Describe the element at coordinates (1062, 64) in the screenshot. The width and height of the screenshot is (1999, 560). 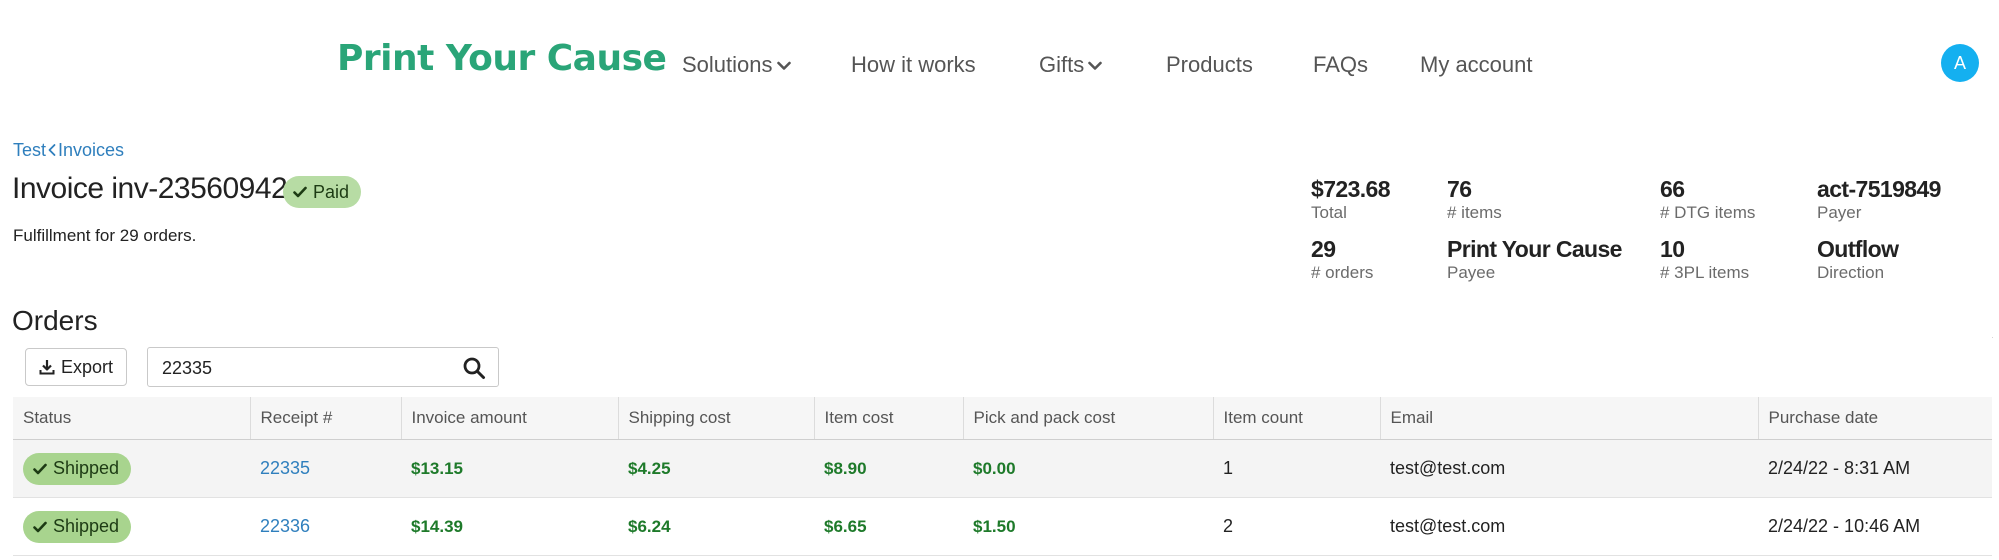
I see `nav-gifts-label: Gifts` at that location.